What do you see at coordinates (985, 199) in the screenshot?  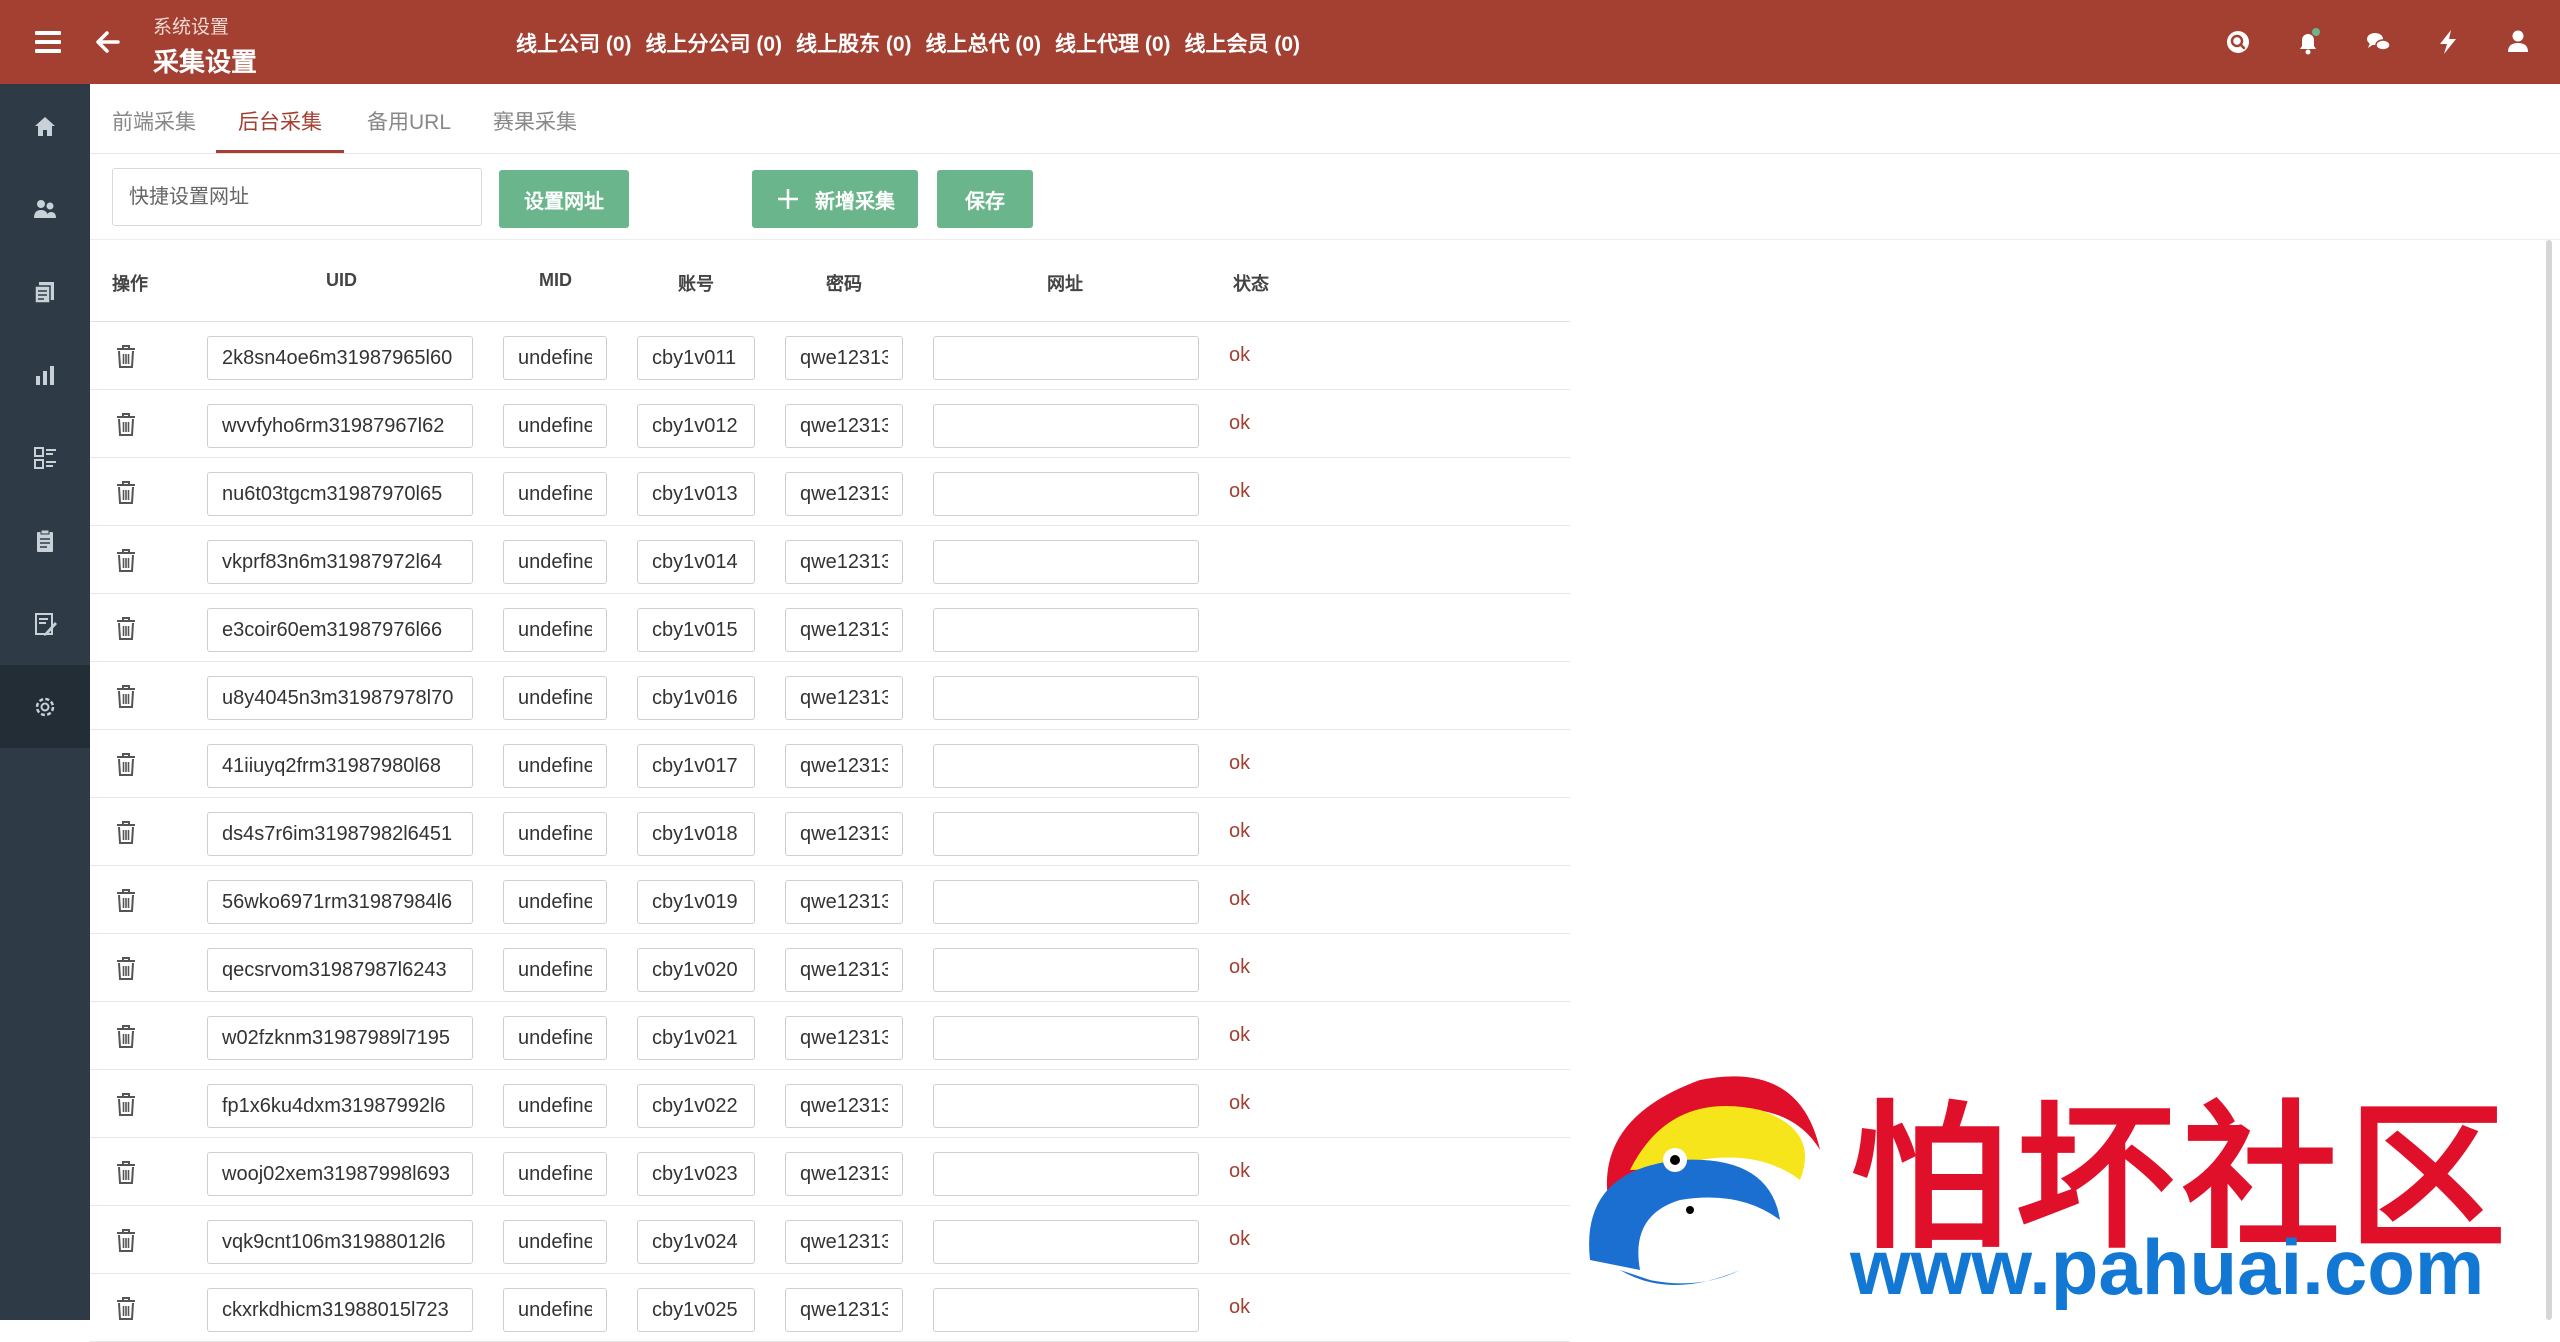 I see `save-button: 保存` at bounding box center [985, 199].